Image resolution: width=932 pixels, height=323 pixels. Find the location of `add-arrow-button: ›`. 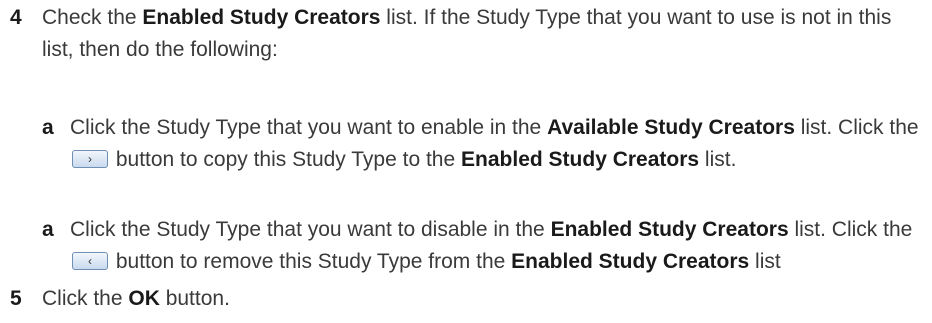

add-arrow-button: › is located at coordinates (90, 159).